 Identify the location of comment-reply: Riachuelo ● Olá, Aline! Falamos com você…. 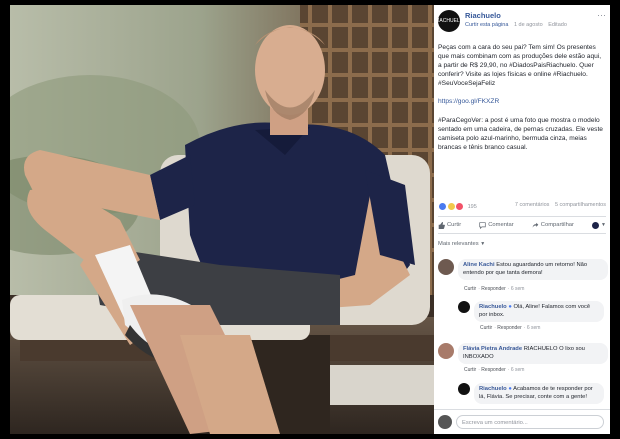
(532, 319).